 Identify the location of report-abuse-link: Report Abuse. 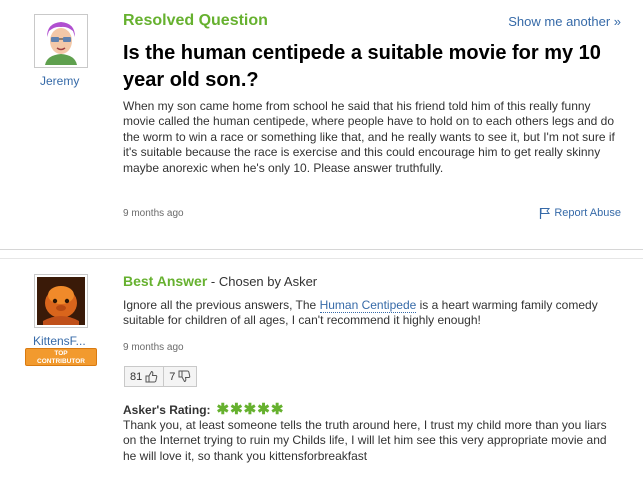
(580, 213).